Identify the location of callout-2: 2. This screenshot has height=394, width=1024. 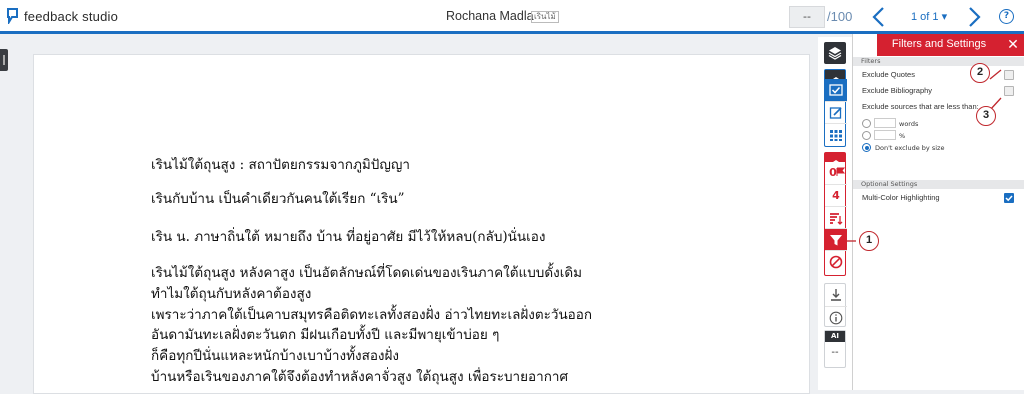
(980, 73).